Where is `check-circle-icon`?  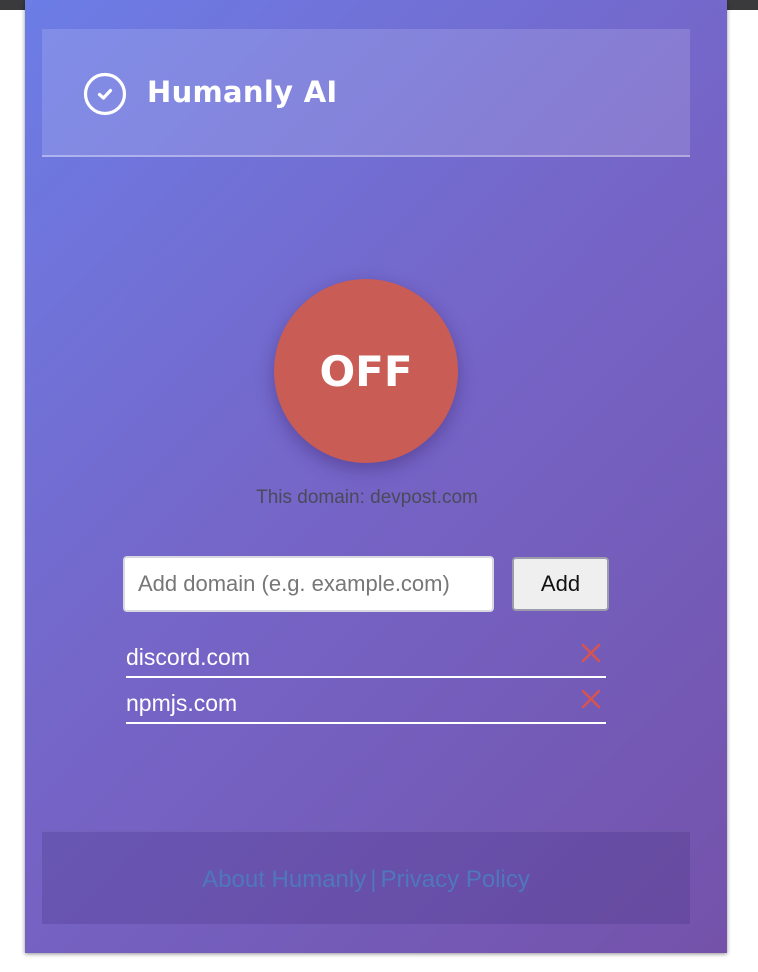
check-circle-icon is located at coordinates (105, 94).